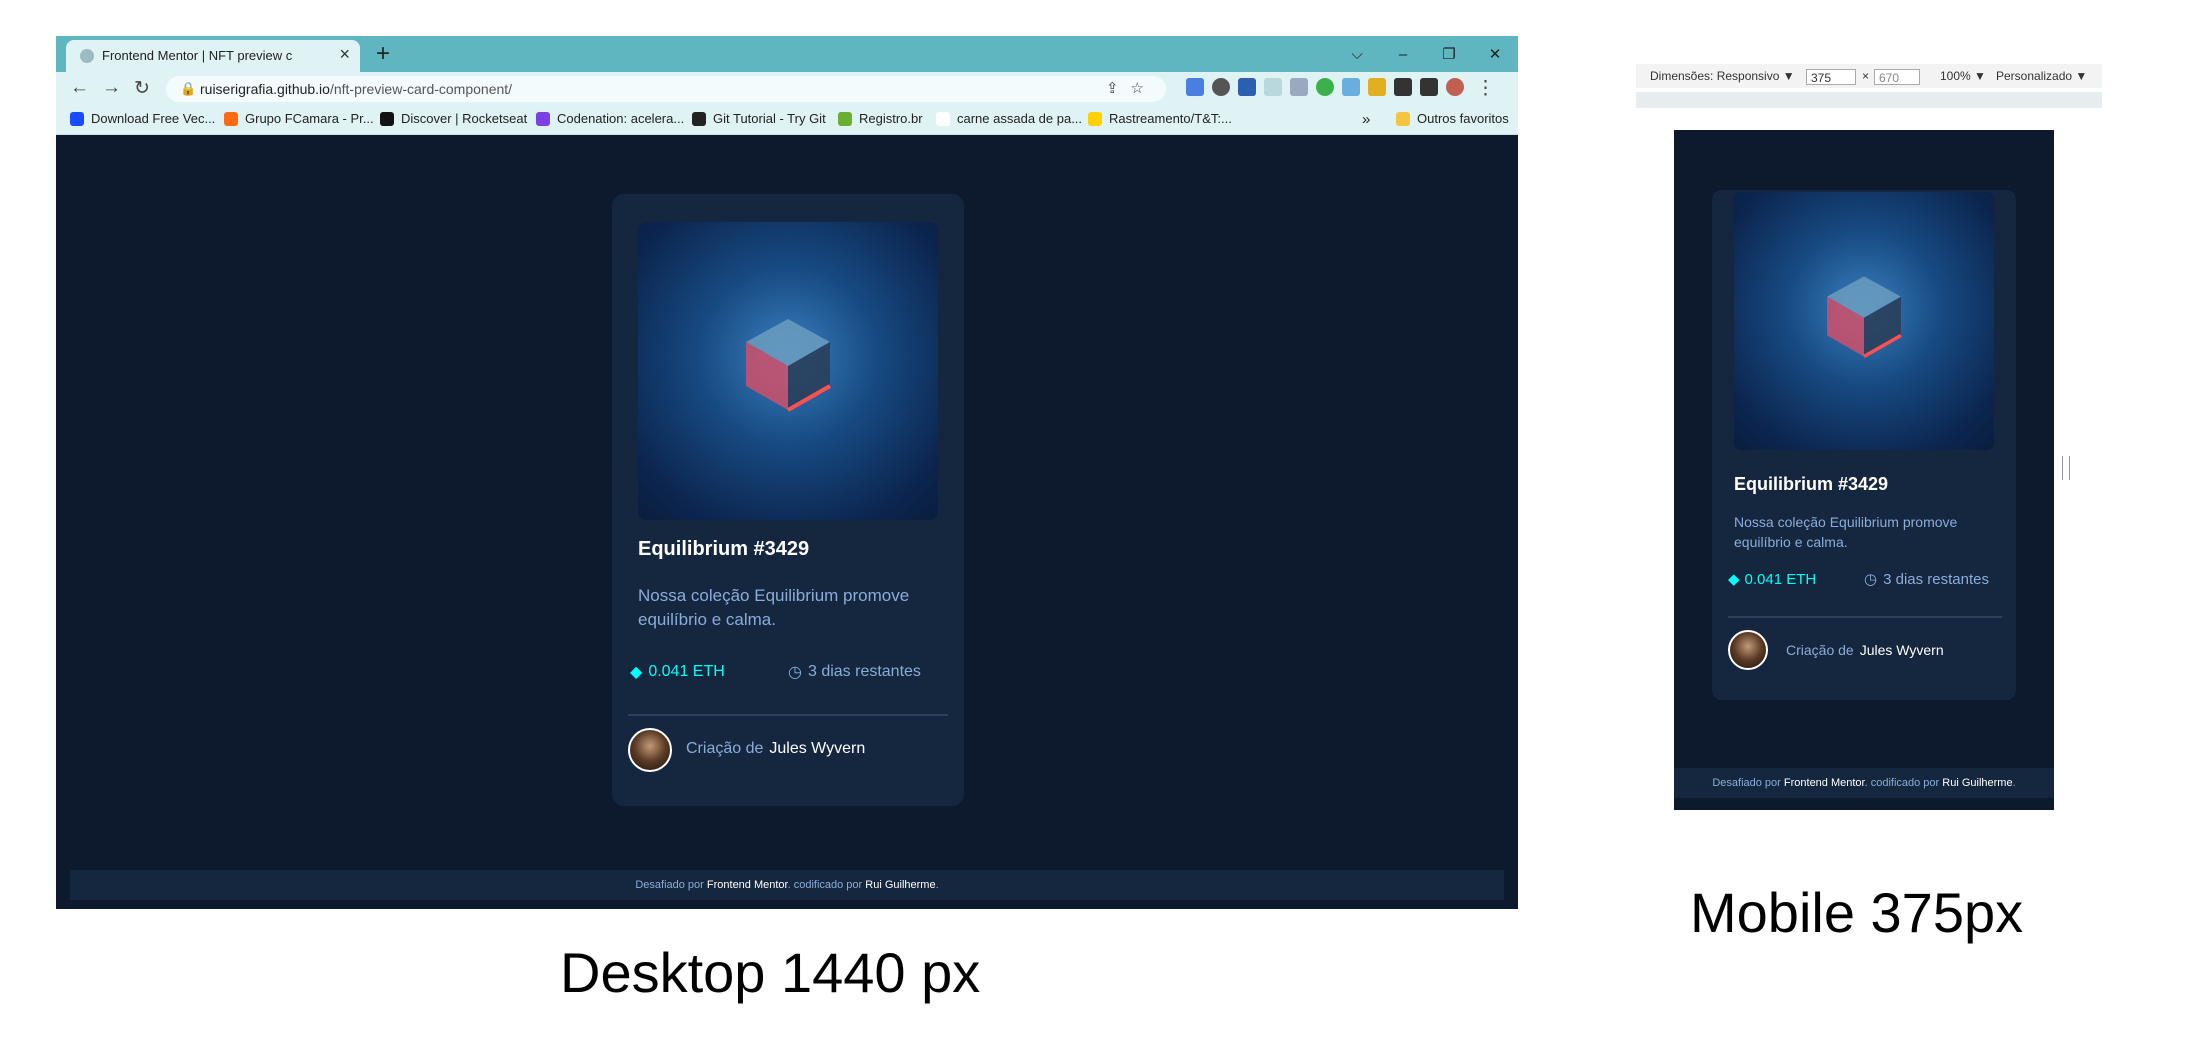 Image resolution: width=2208 pixels, height=1056 pixels. What do you see at coordinates (759, 118) in the screenshot?
I see `bookmark-item: Git Tutorial - Try Git` at bounding box center [759, 118].